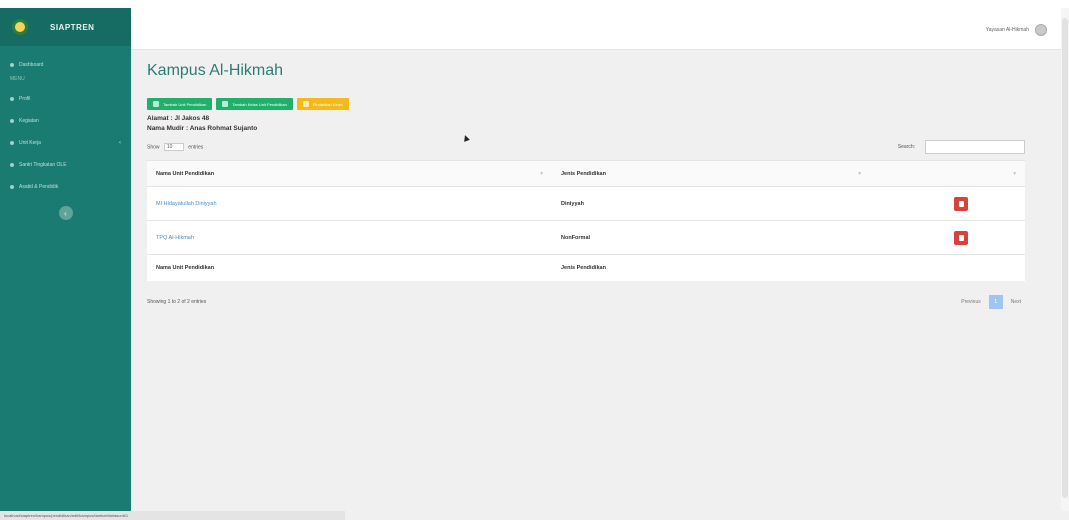 This screenshot has width=1069, height=520. Describe the element at coordinates (711, 173) in the screenshot. I see `column-header-jenis: Jenis Pendidikan ▾` at that location.